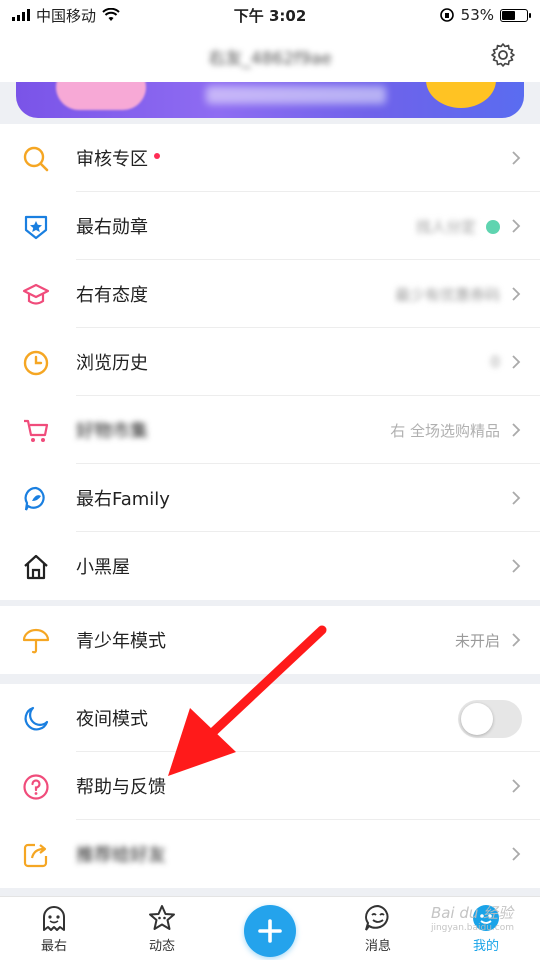  What do you see at coordinates (21, 15) in the screenshot?
I see `signal-icon` at bounding box center [21, 15].